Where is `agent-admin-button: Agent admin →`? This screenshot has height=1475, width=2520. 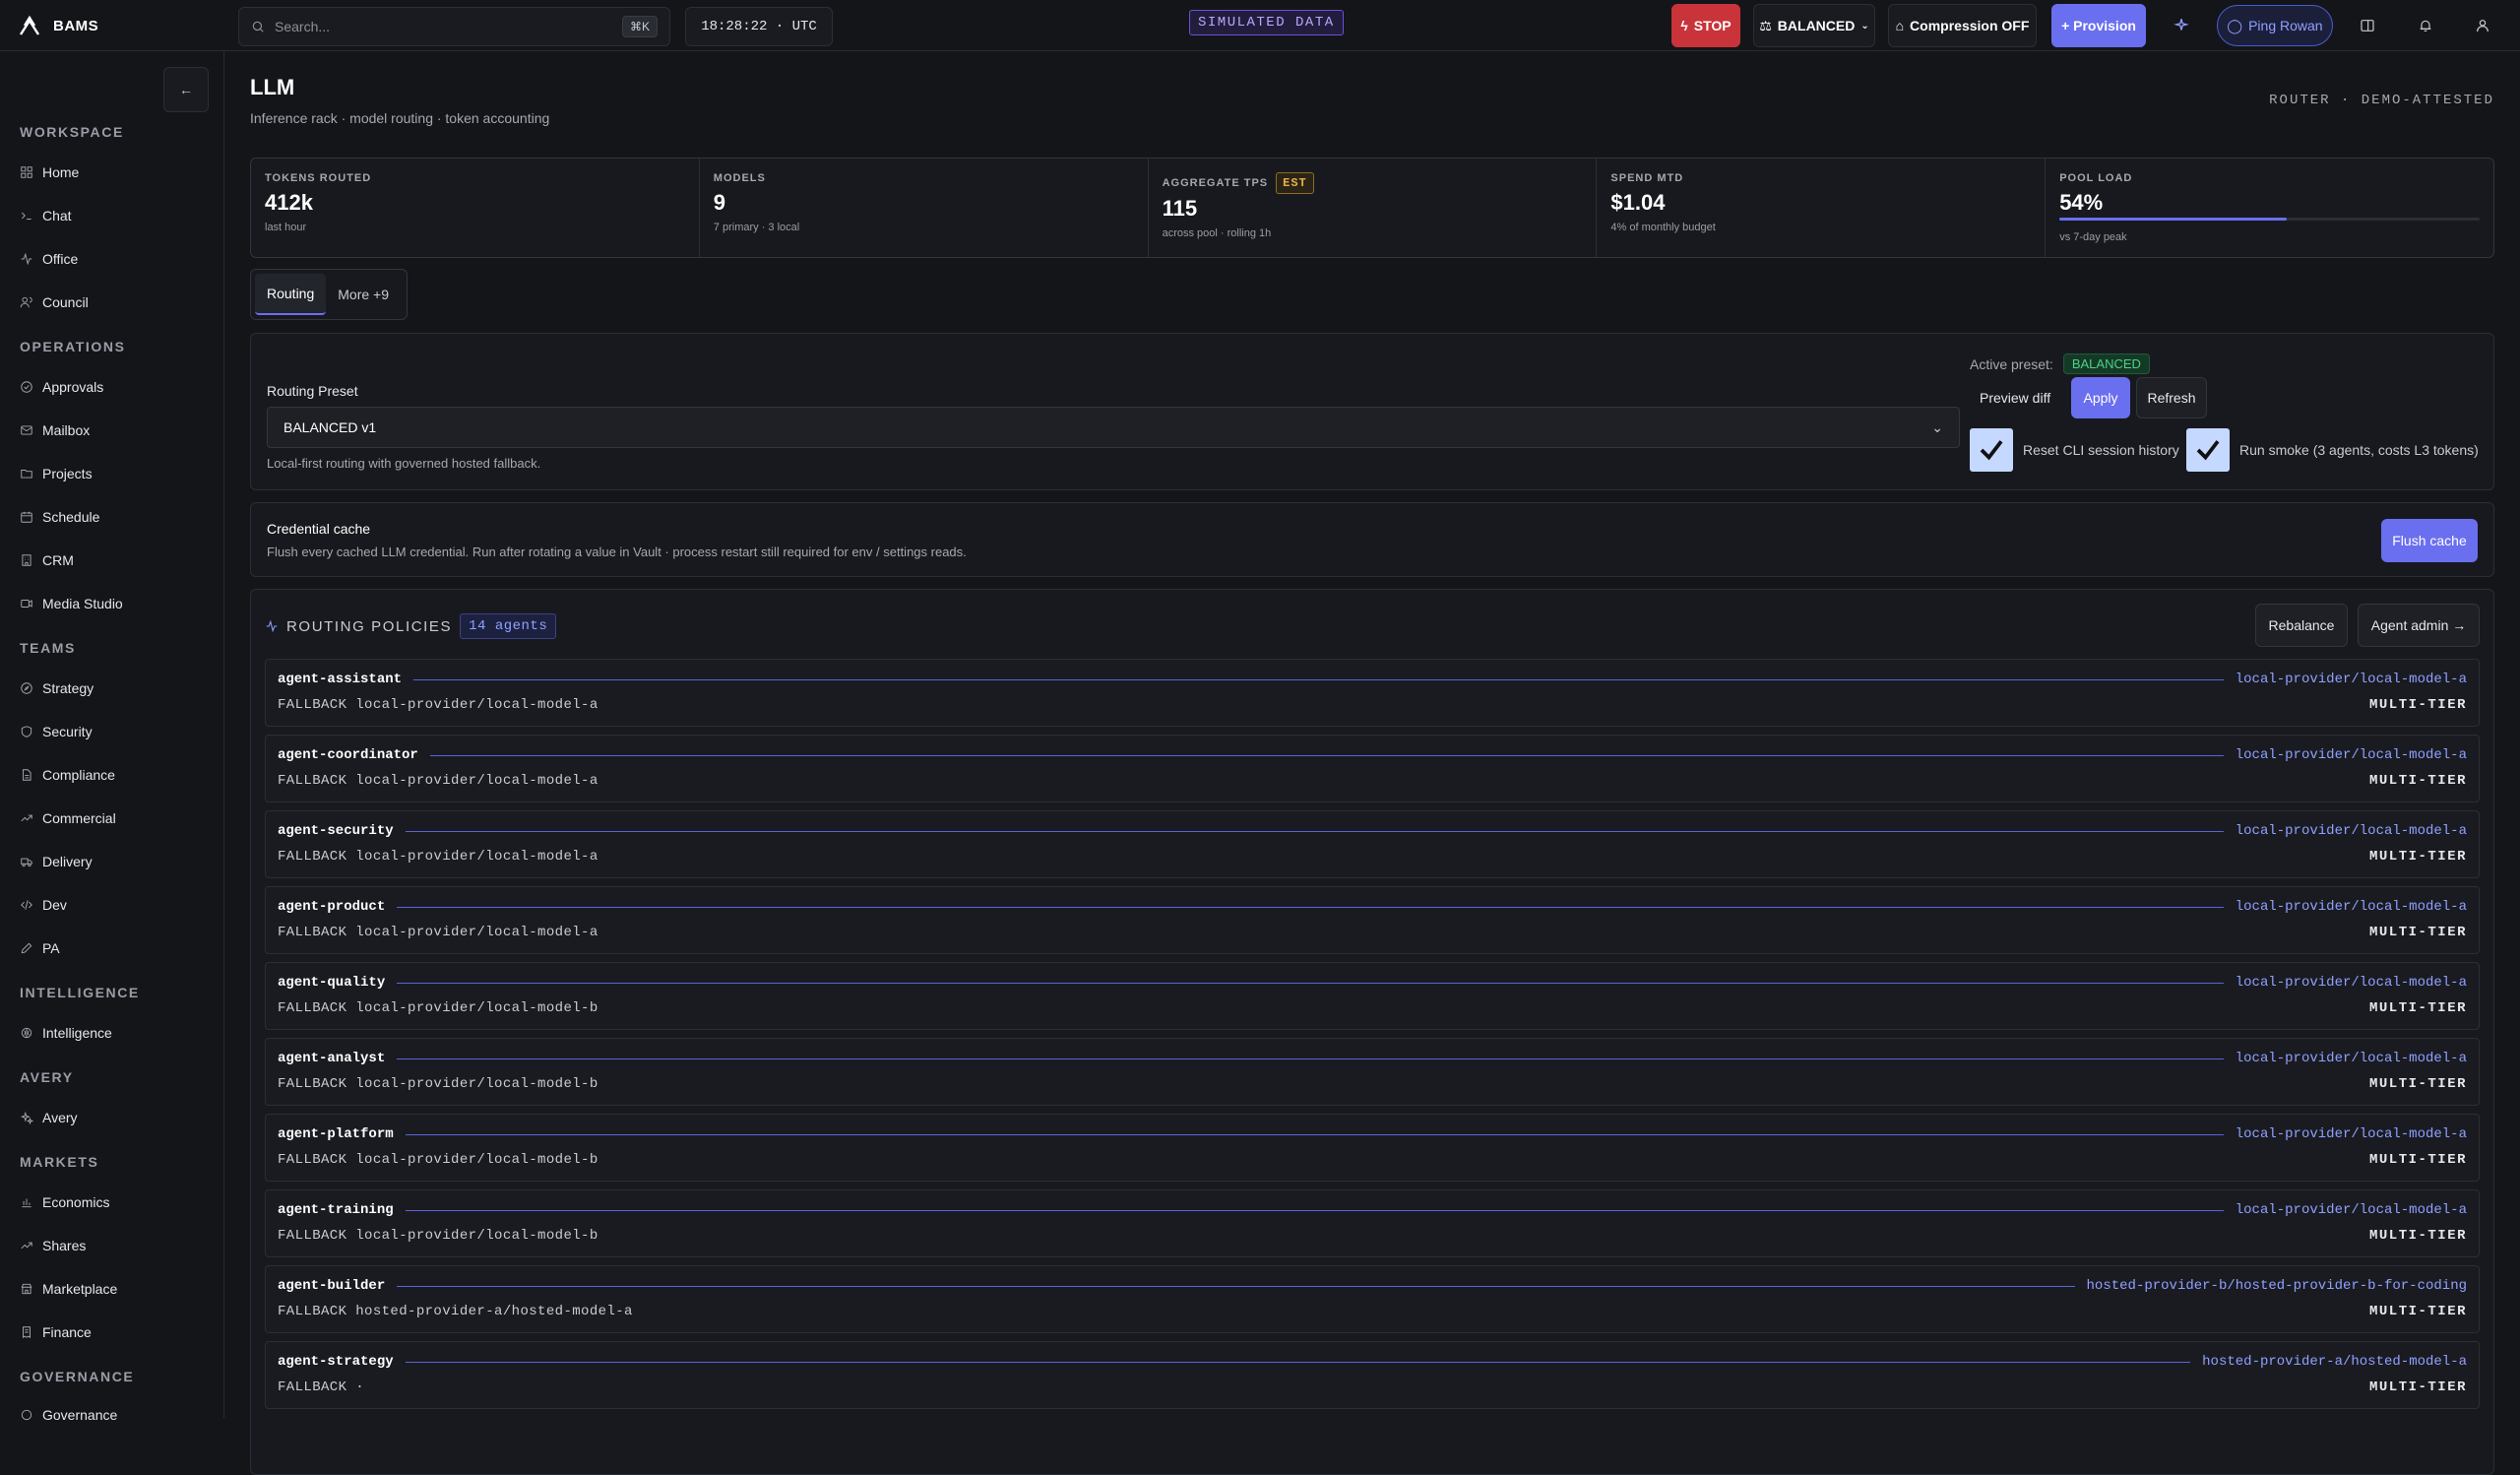
agent-admin-button: Agent admin → is located at coordinates (2419, 625).